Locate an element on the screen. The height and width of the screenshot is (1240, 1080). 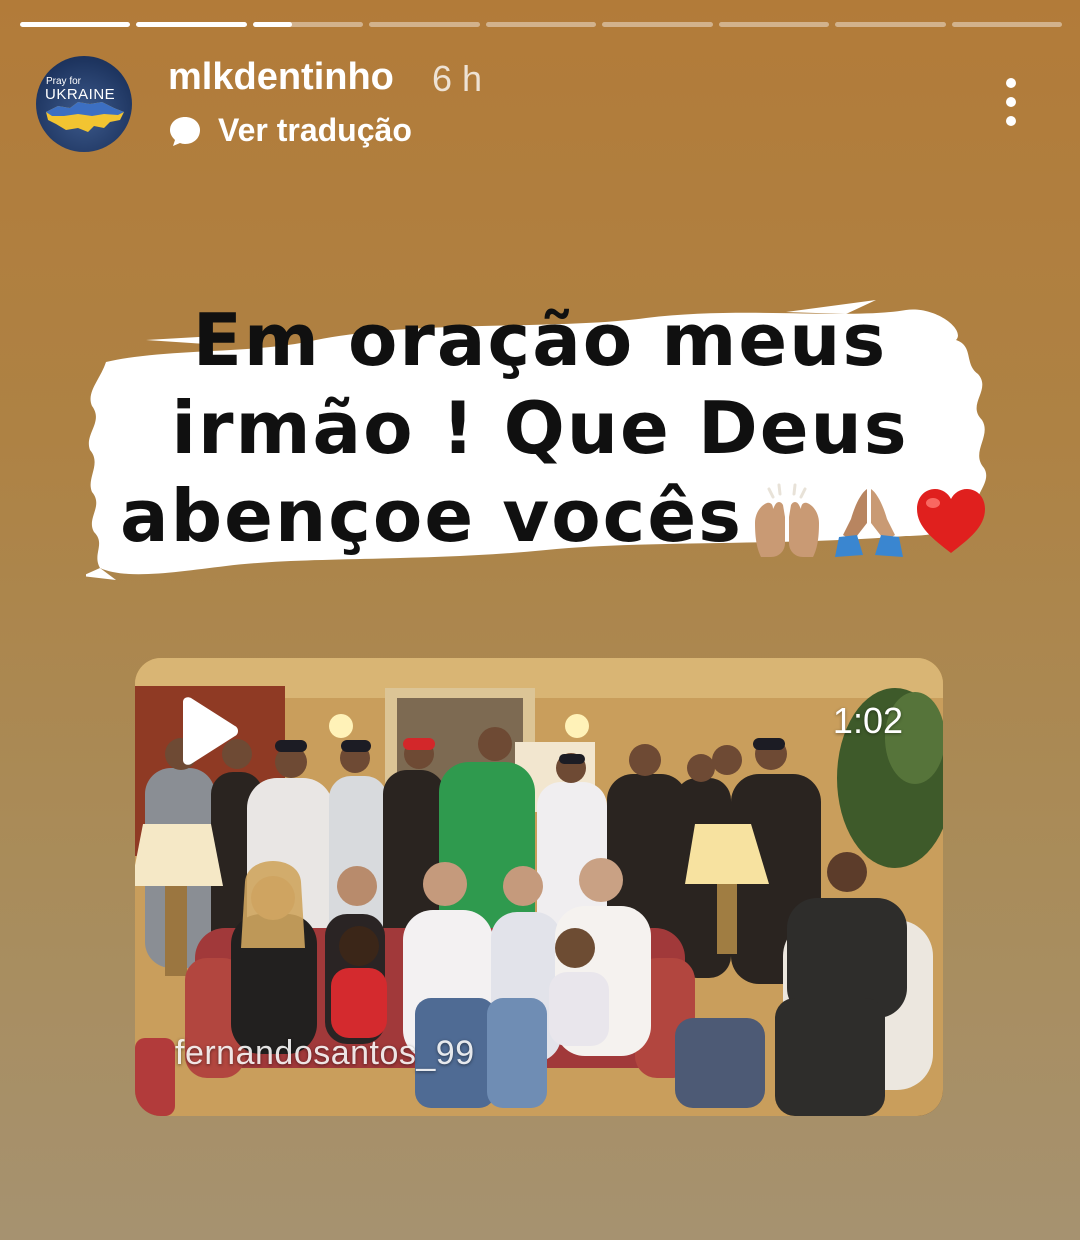
see-translation-button: Ver tradução is located at coordinates (290, 130).